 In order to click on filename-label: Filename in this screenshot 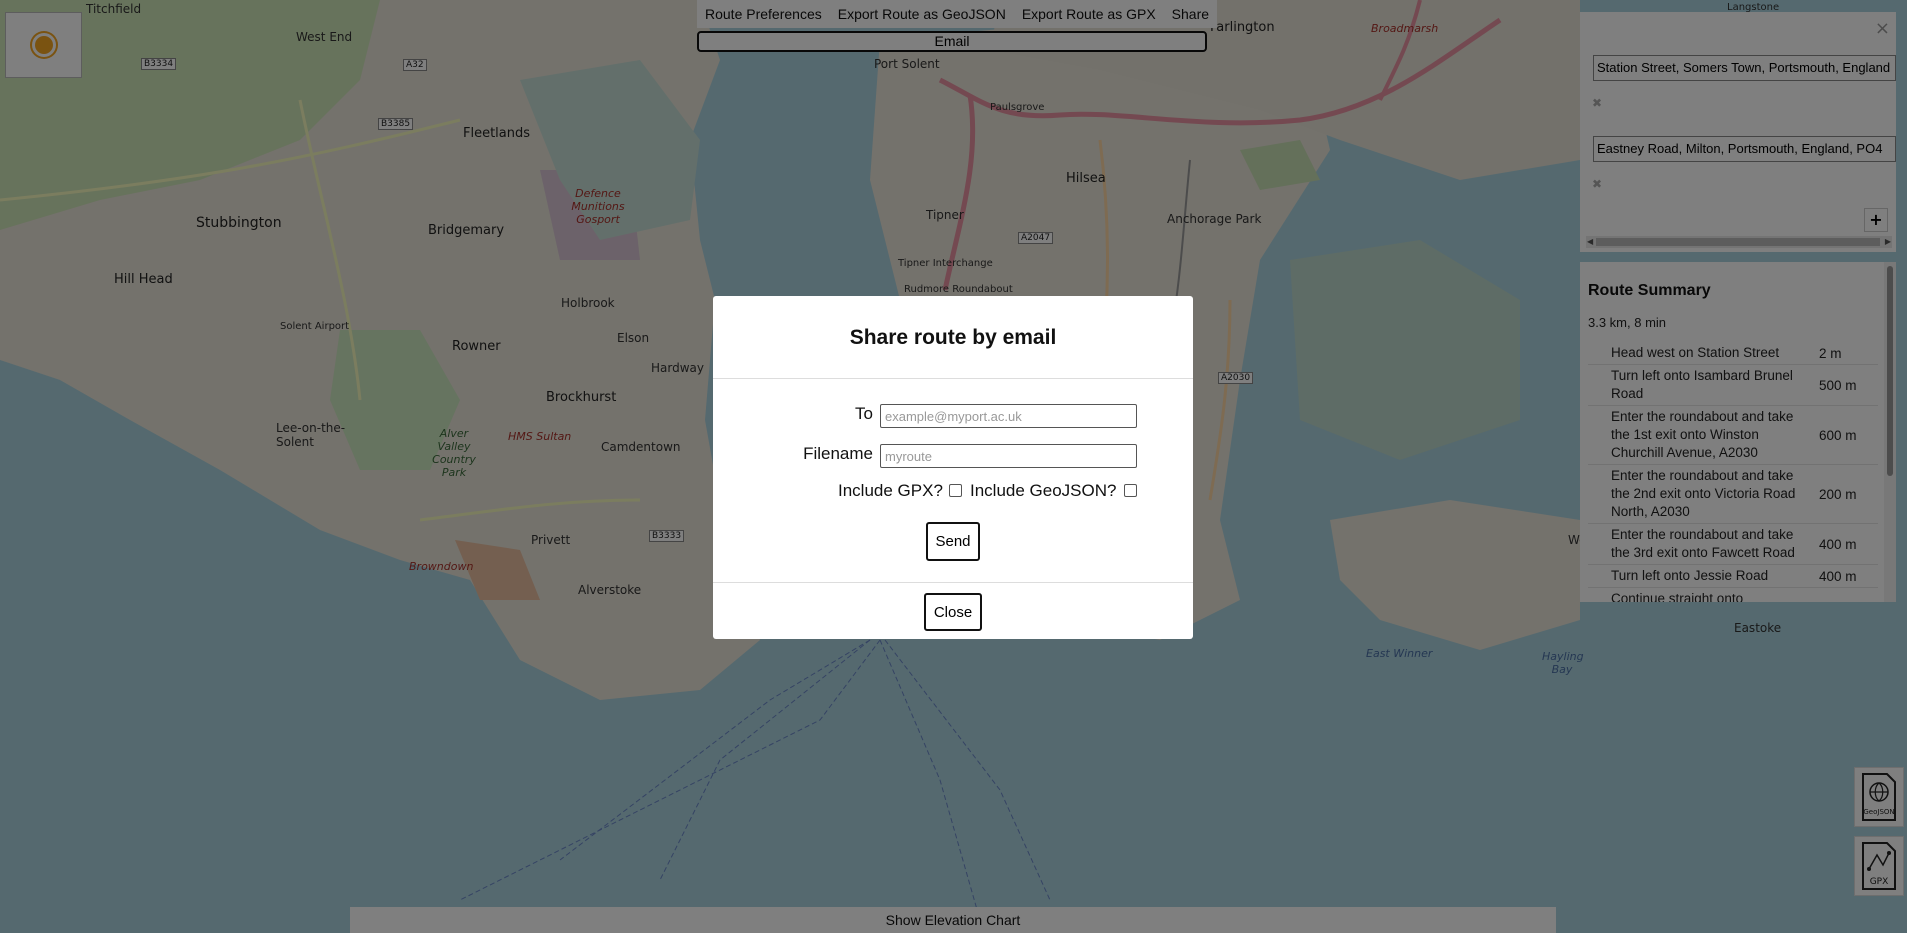, I will do `click(838, 453)`.